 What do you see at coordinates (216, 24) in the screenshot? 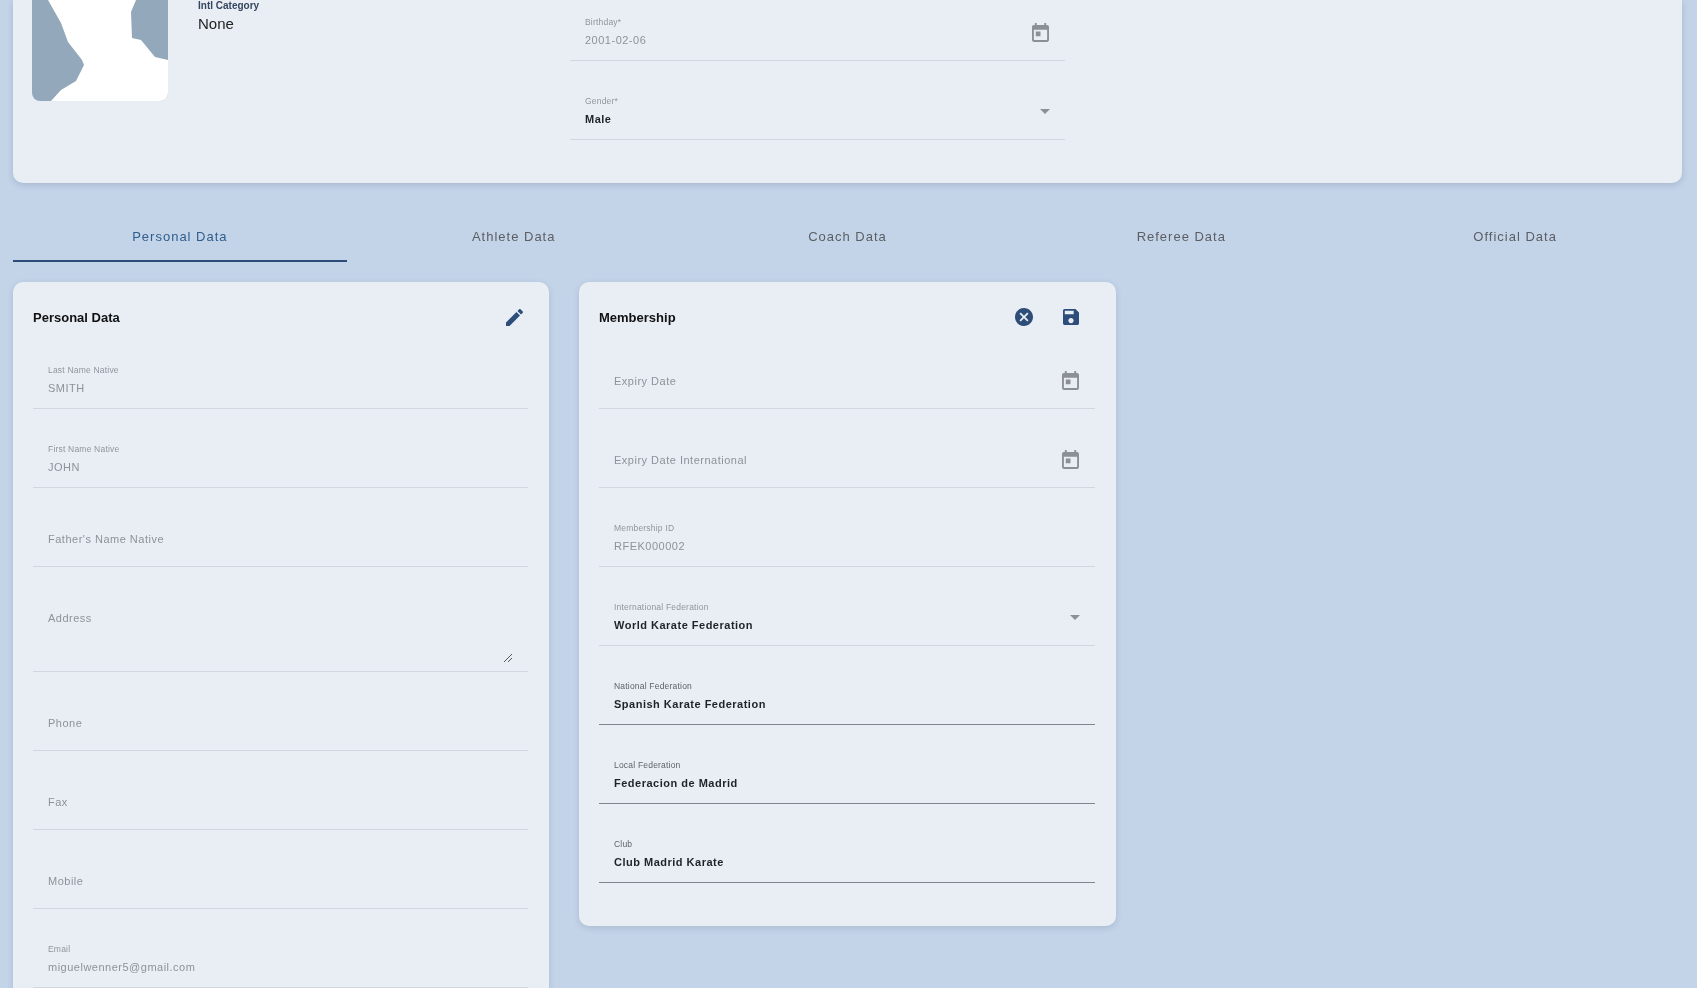
I see `category-value: None` at bounding box center [216, 24].